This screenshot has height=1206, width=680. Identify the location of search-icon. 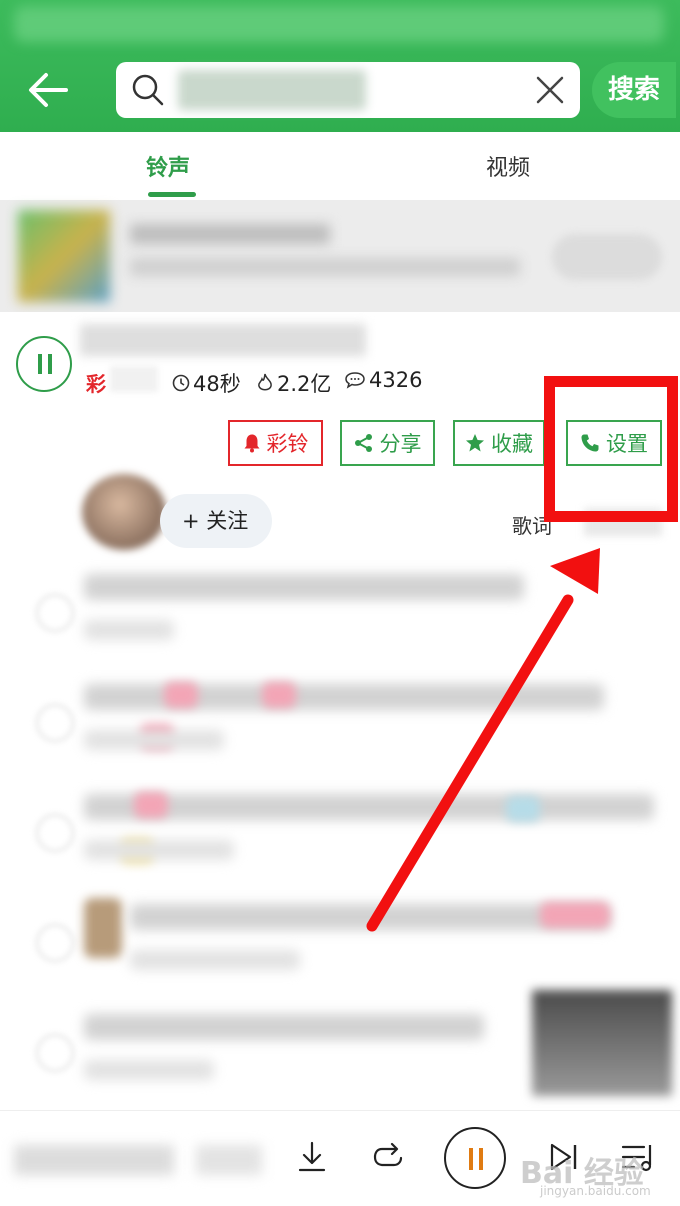
(148, 90).